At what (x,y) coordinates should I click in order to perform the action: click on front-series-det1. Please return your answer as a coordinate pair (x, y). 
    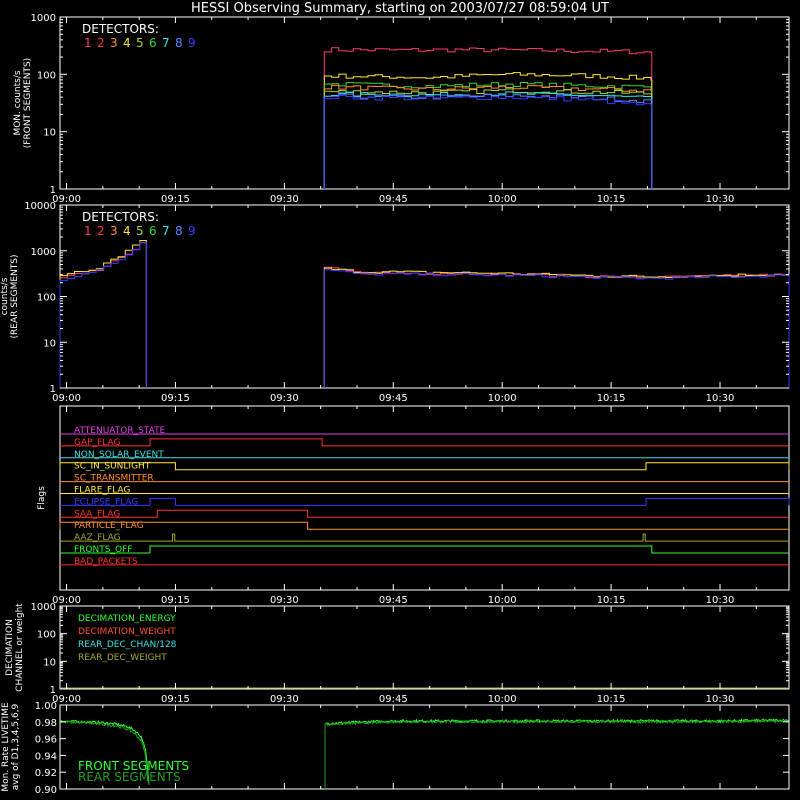
    Looking at the image, I should click on (488, 118).